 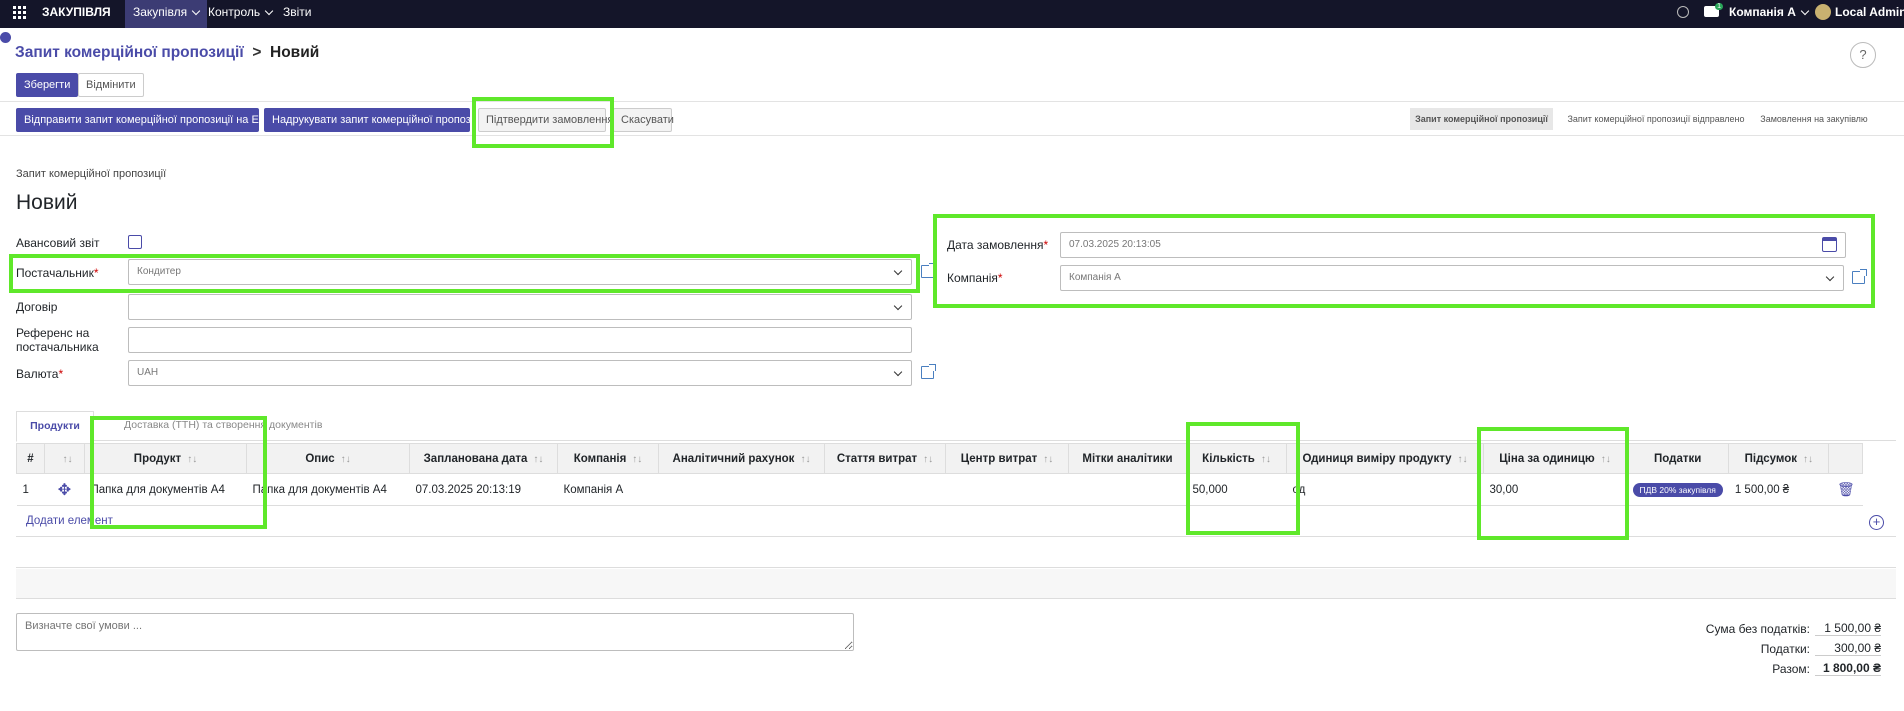 I want to click on table-footer, so click(x=956, y=584).